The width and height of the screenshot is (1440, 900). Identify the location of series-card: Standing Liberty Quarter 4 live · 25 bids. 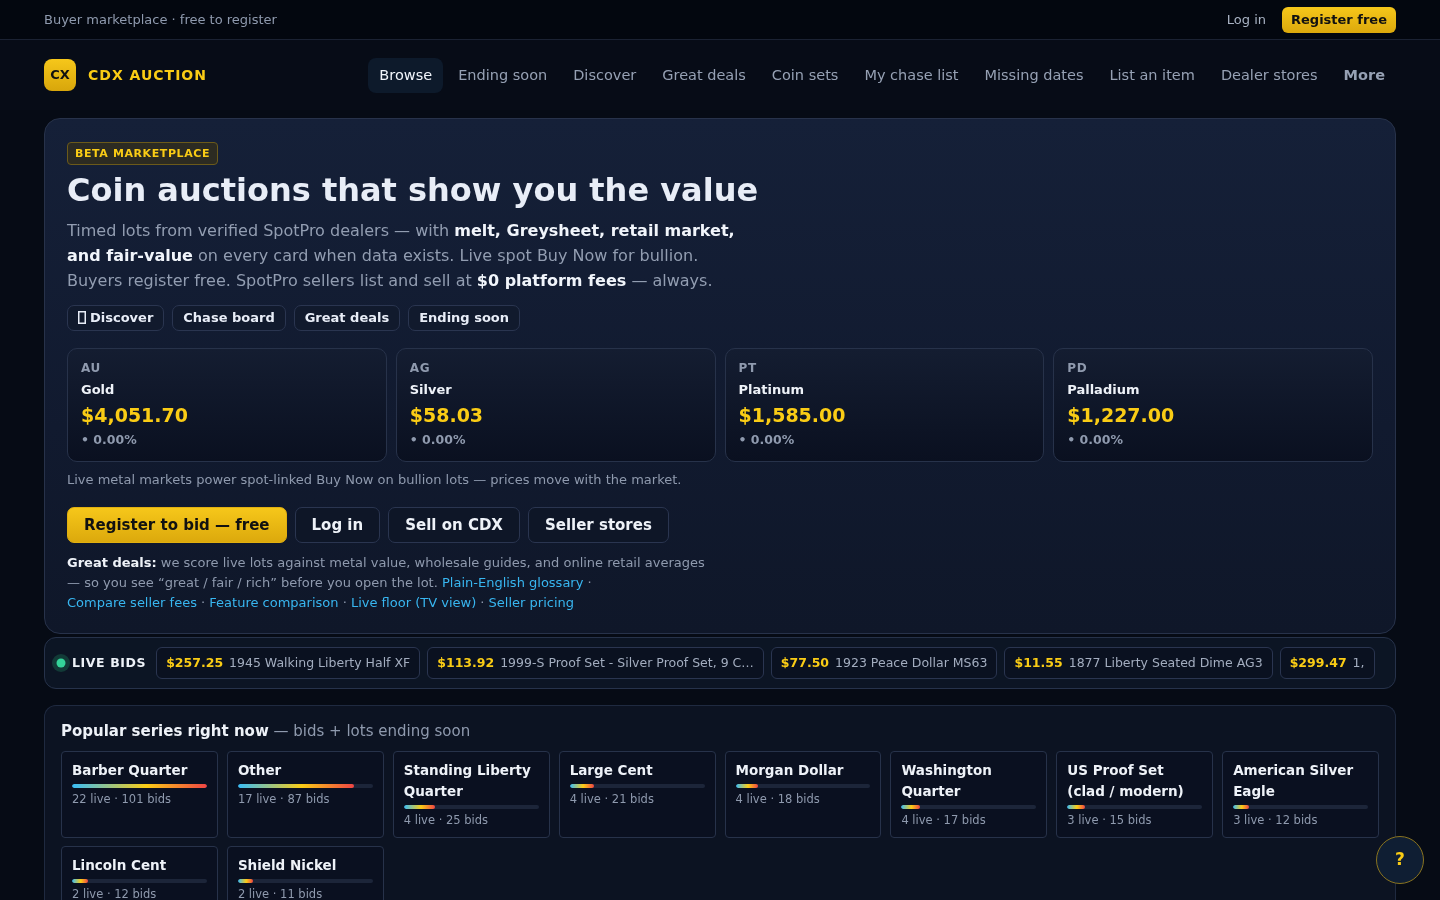
(471, 794).